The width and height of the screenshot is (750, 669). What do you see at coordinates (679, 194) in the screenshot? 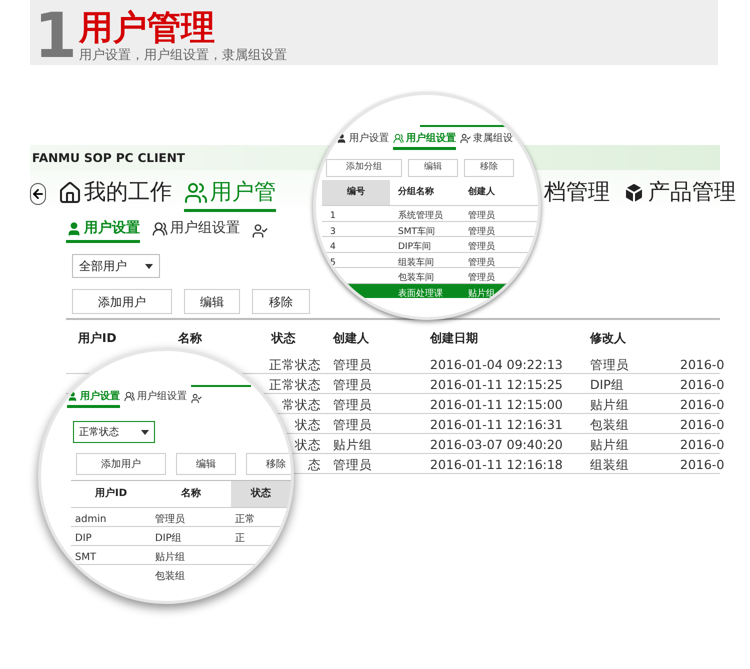
I see `nav-tab: 产品管理` at bounding box center [679, 194].